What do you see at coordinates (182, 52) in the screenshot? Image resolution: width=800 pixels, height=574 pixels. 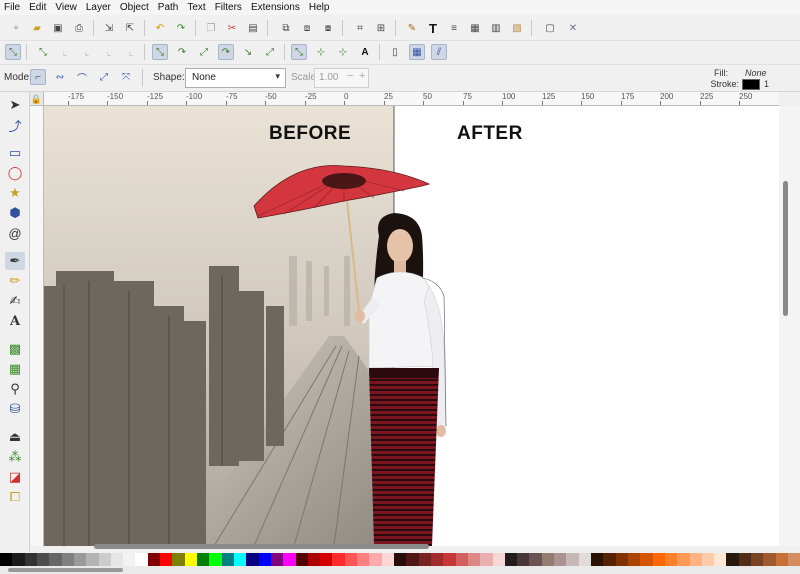 I see `snap-path-icon: ↷` at bounding box center [182, 52].